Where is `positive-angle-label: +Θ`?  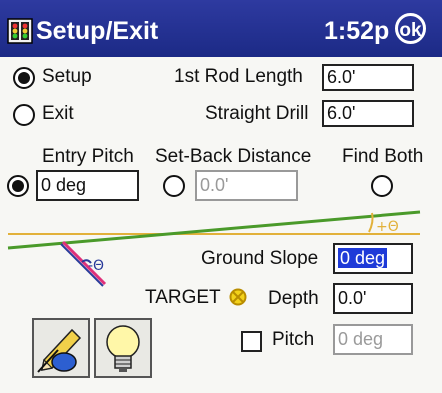
positive-angle-label: +Θ is located at coordinates (387, 227).